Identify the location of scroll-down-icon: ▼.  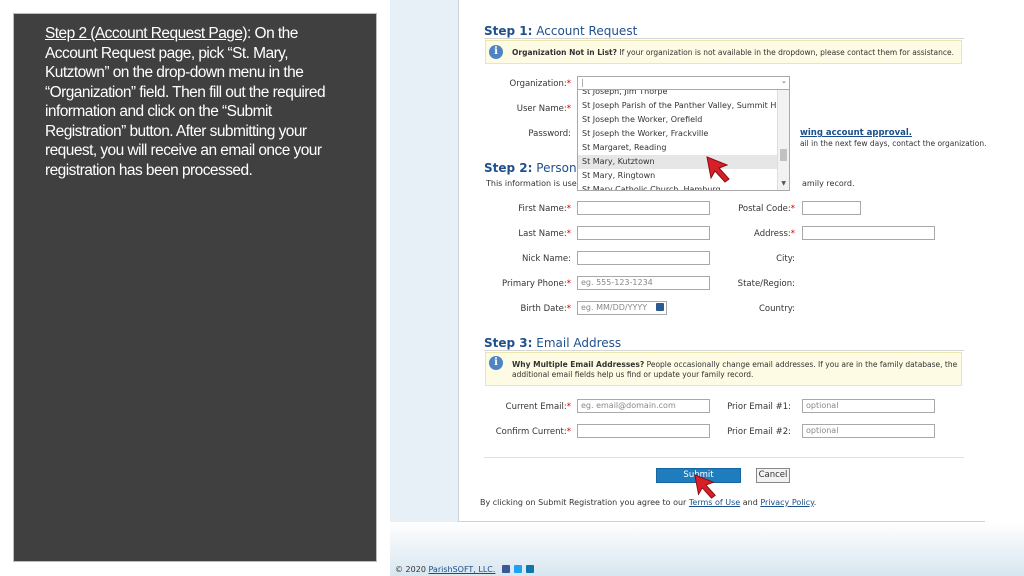
(783, 183).